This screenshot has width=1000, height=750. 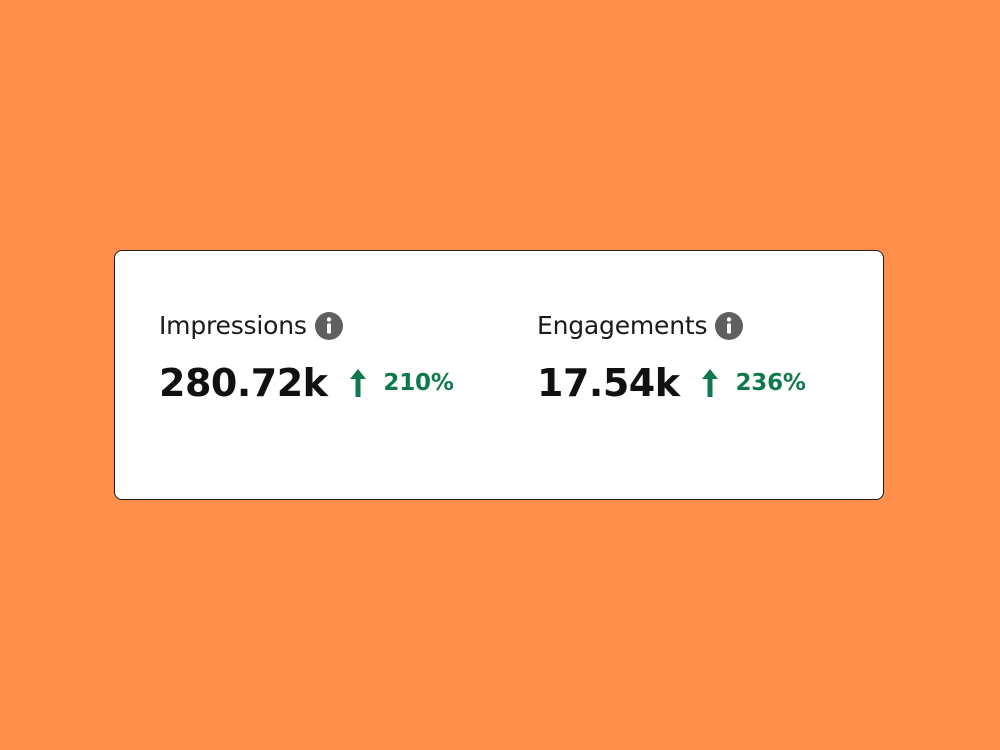 What do you see at coordinates (608, 383) in the screenshot?
I see `metric-value: 17.54k` at bounding box center [608, 383].